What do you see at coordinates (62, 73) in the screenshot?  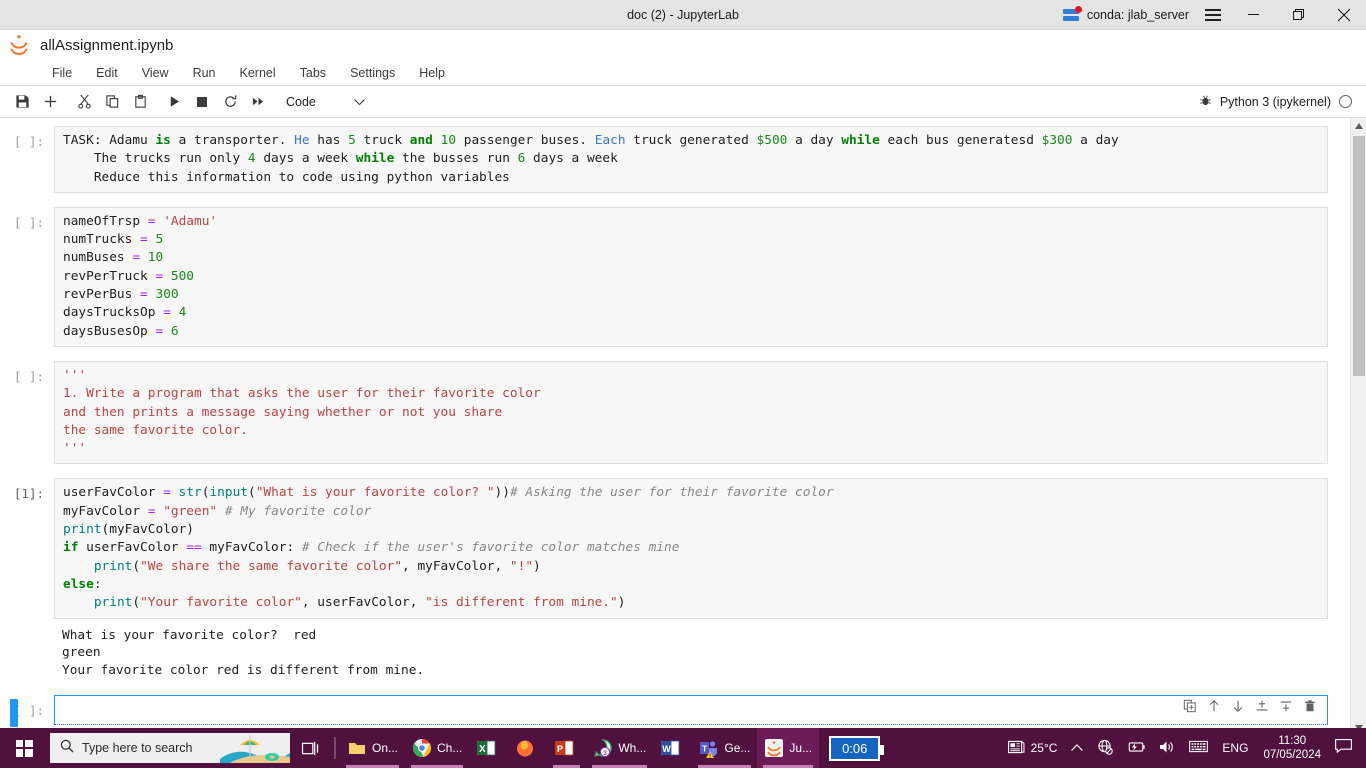 I see `menu-file: File` at bounding box center [62, 73].